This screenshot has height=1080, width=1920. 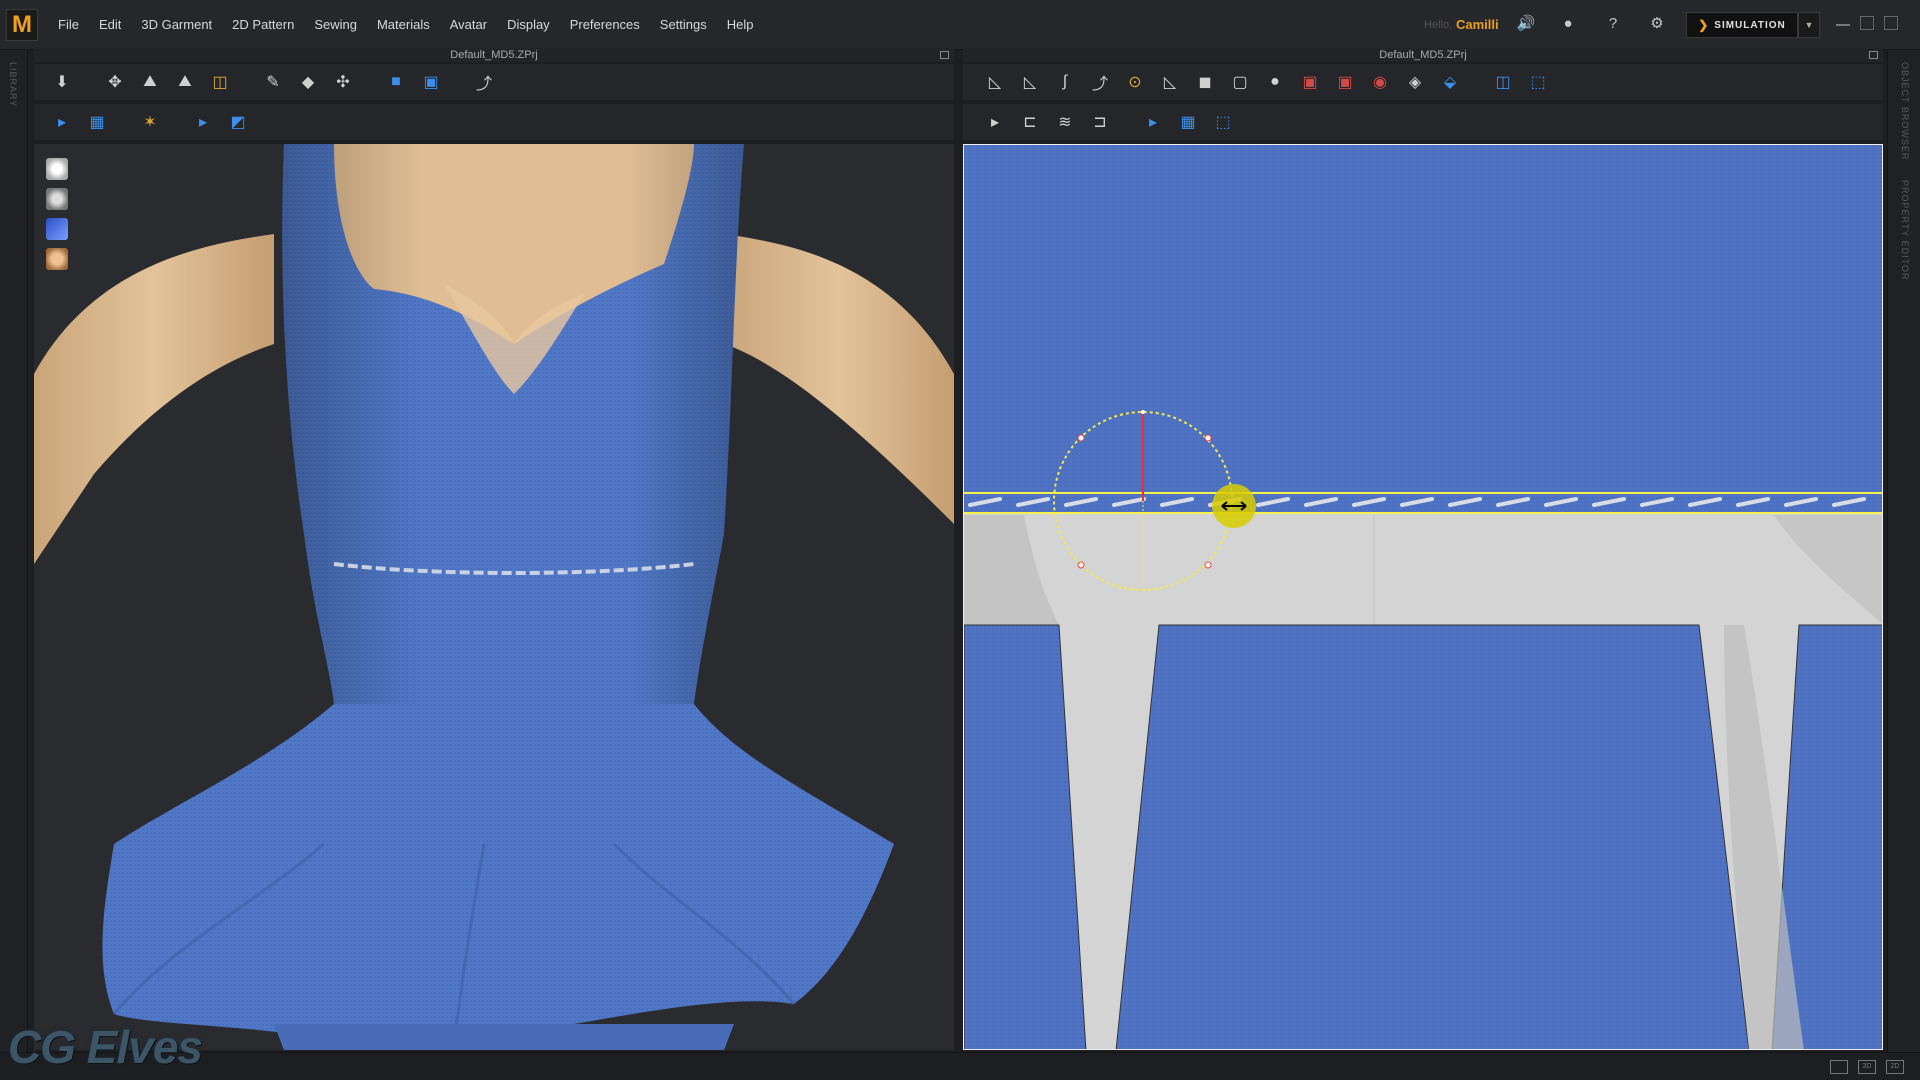 What do you see at coordinates (504, 1037) in the screenshot?
I see `dress-lower-skirt` at bounding box center [504, 1037].